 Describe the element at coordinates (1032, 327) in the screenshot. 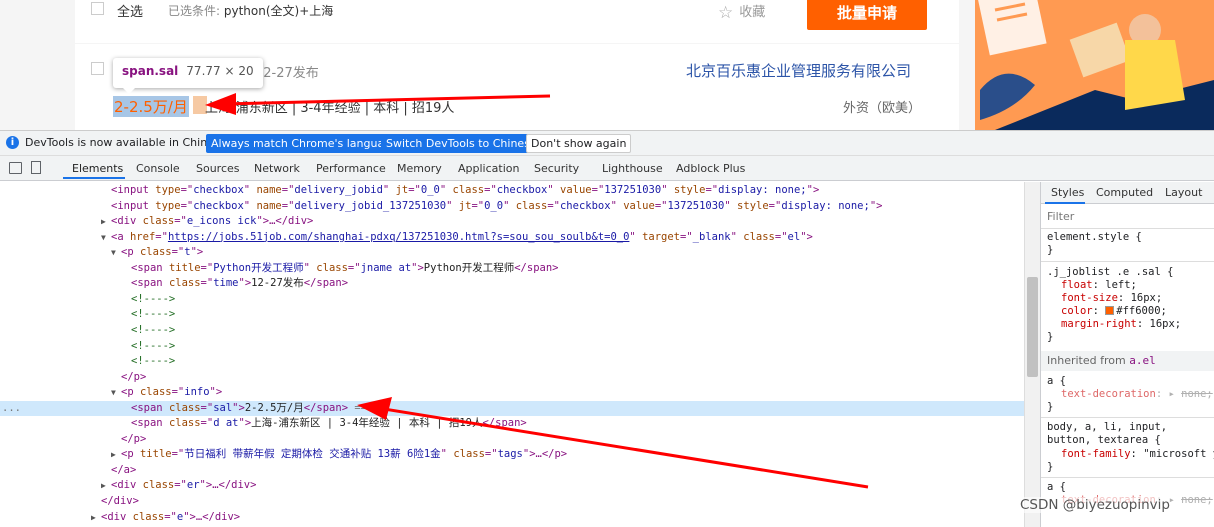

I see `scrollbar-thumb` at that location.